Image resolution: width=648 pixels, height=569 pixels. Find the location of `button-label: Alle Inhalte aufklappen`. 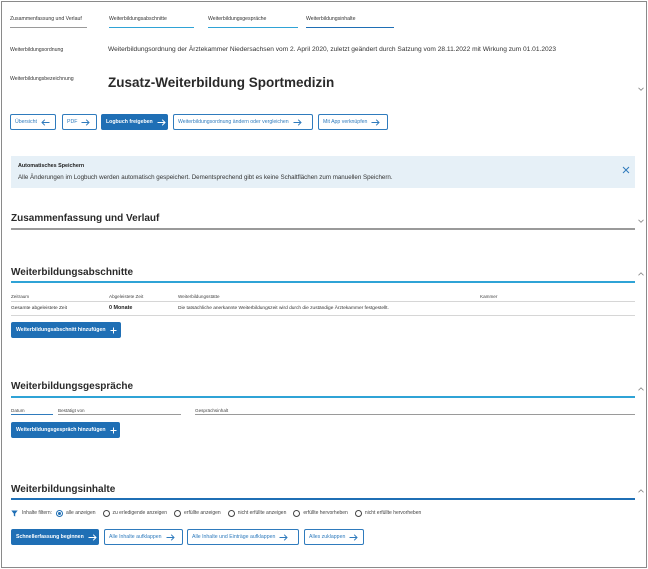

button-label: Alle Inhalte aufklappen is located at coordinates (135, 537).